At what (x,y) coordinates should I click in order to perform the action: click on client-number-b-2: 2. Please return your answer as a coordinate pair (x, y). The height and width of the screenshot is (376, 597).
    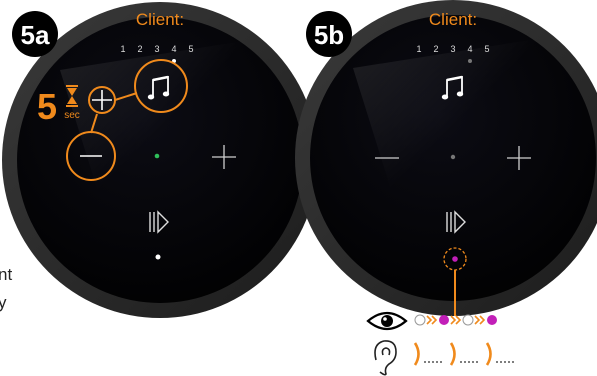
    Looking at the image, I should click on (435, 49).